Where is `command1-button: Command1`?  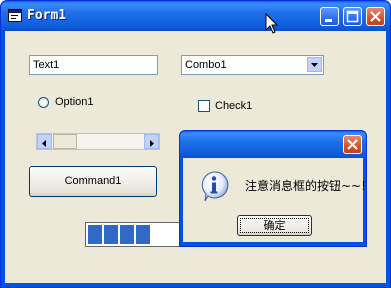 command1-button: Command1 is located at coordinates (93, 181).